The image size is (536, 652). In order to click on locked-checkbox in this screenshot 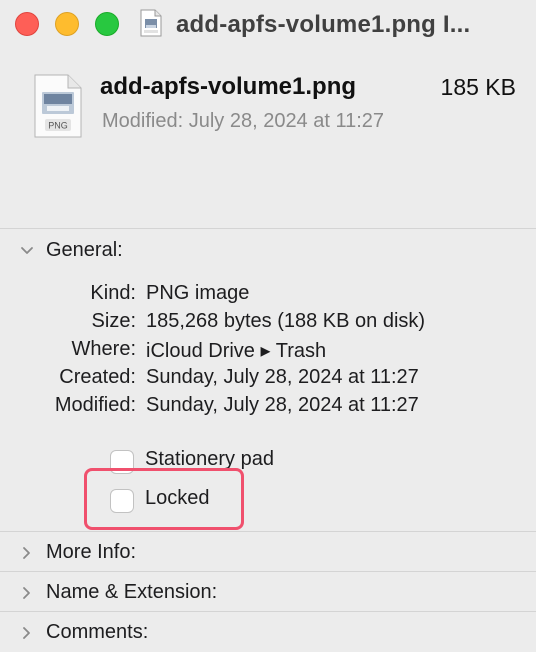, I will do `click(122, 501)`.